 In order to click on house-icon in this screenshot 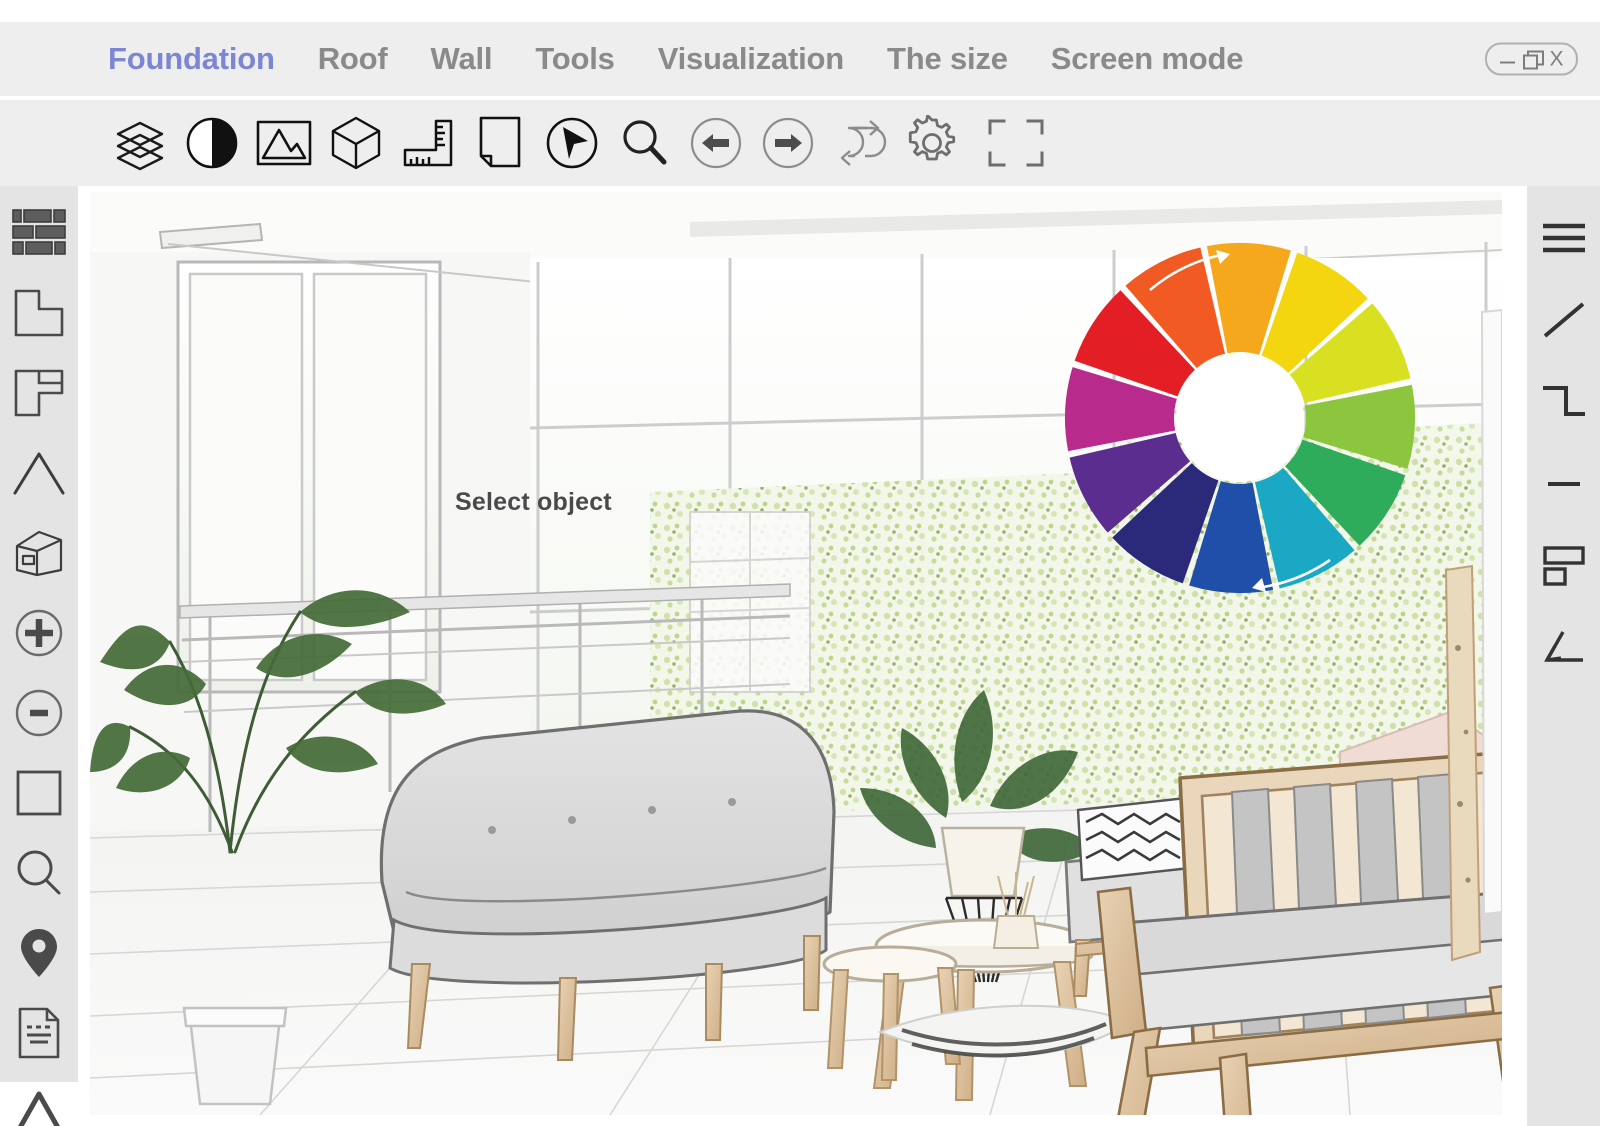, I will do `click(39, 553)`.